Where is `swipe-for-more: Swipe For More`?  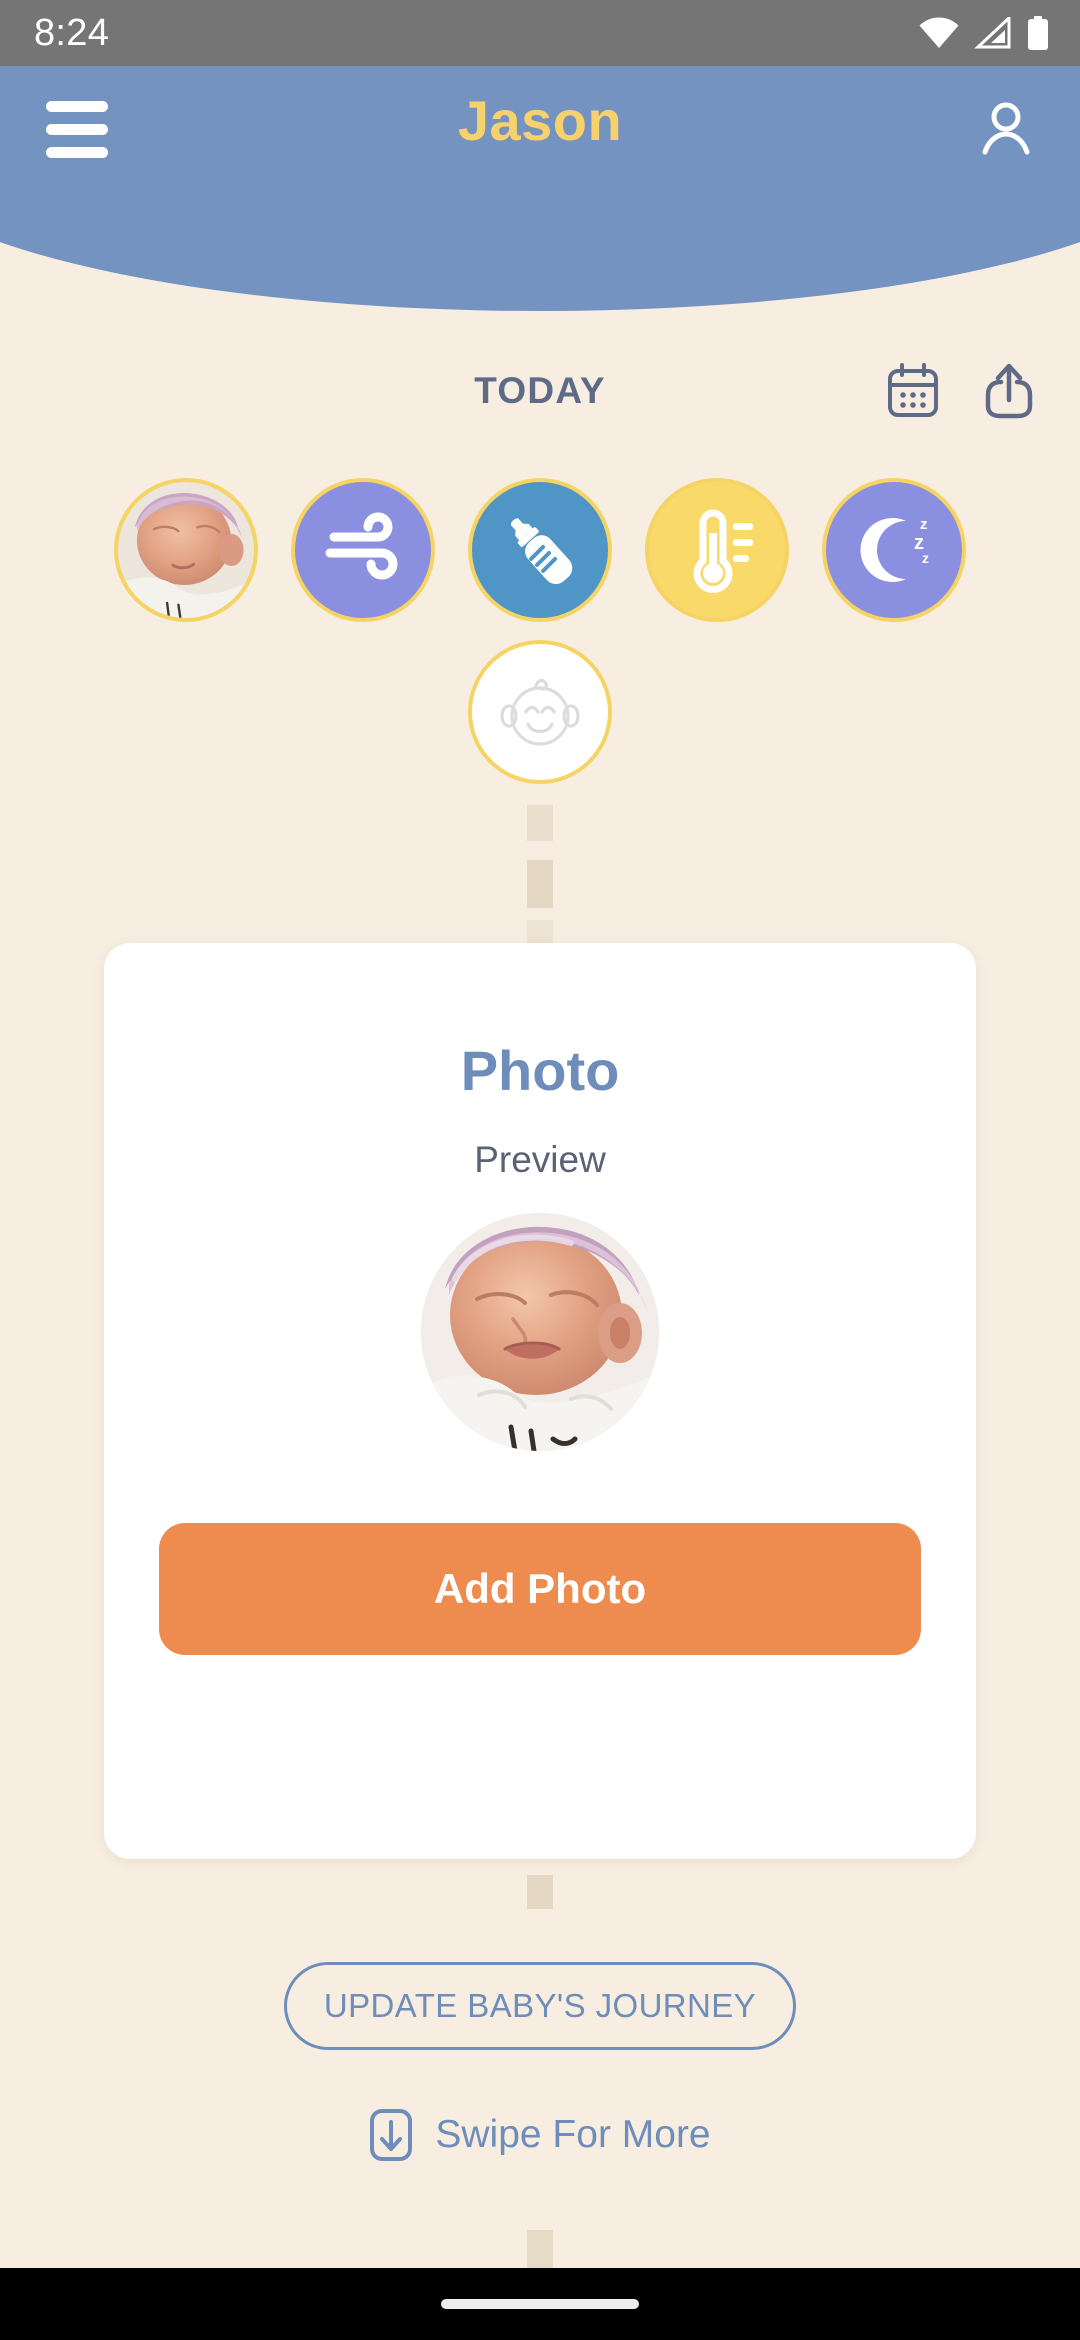 swipe-for-more: Swipe For More is located at coordinates (540, 2135).